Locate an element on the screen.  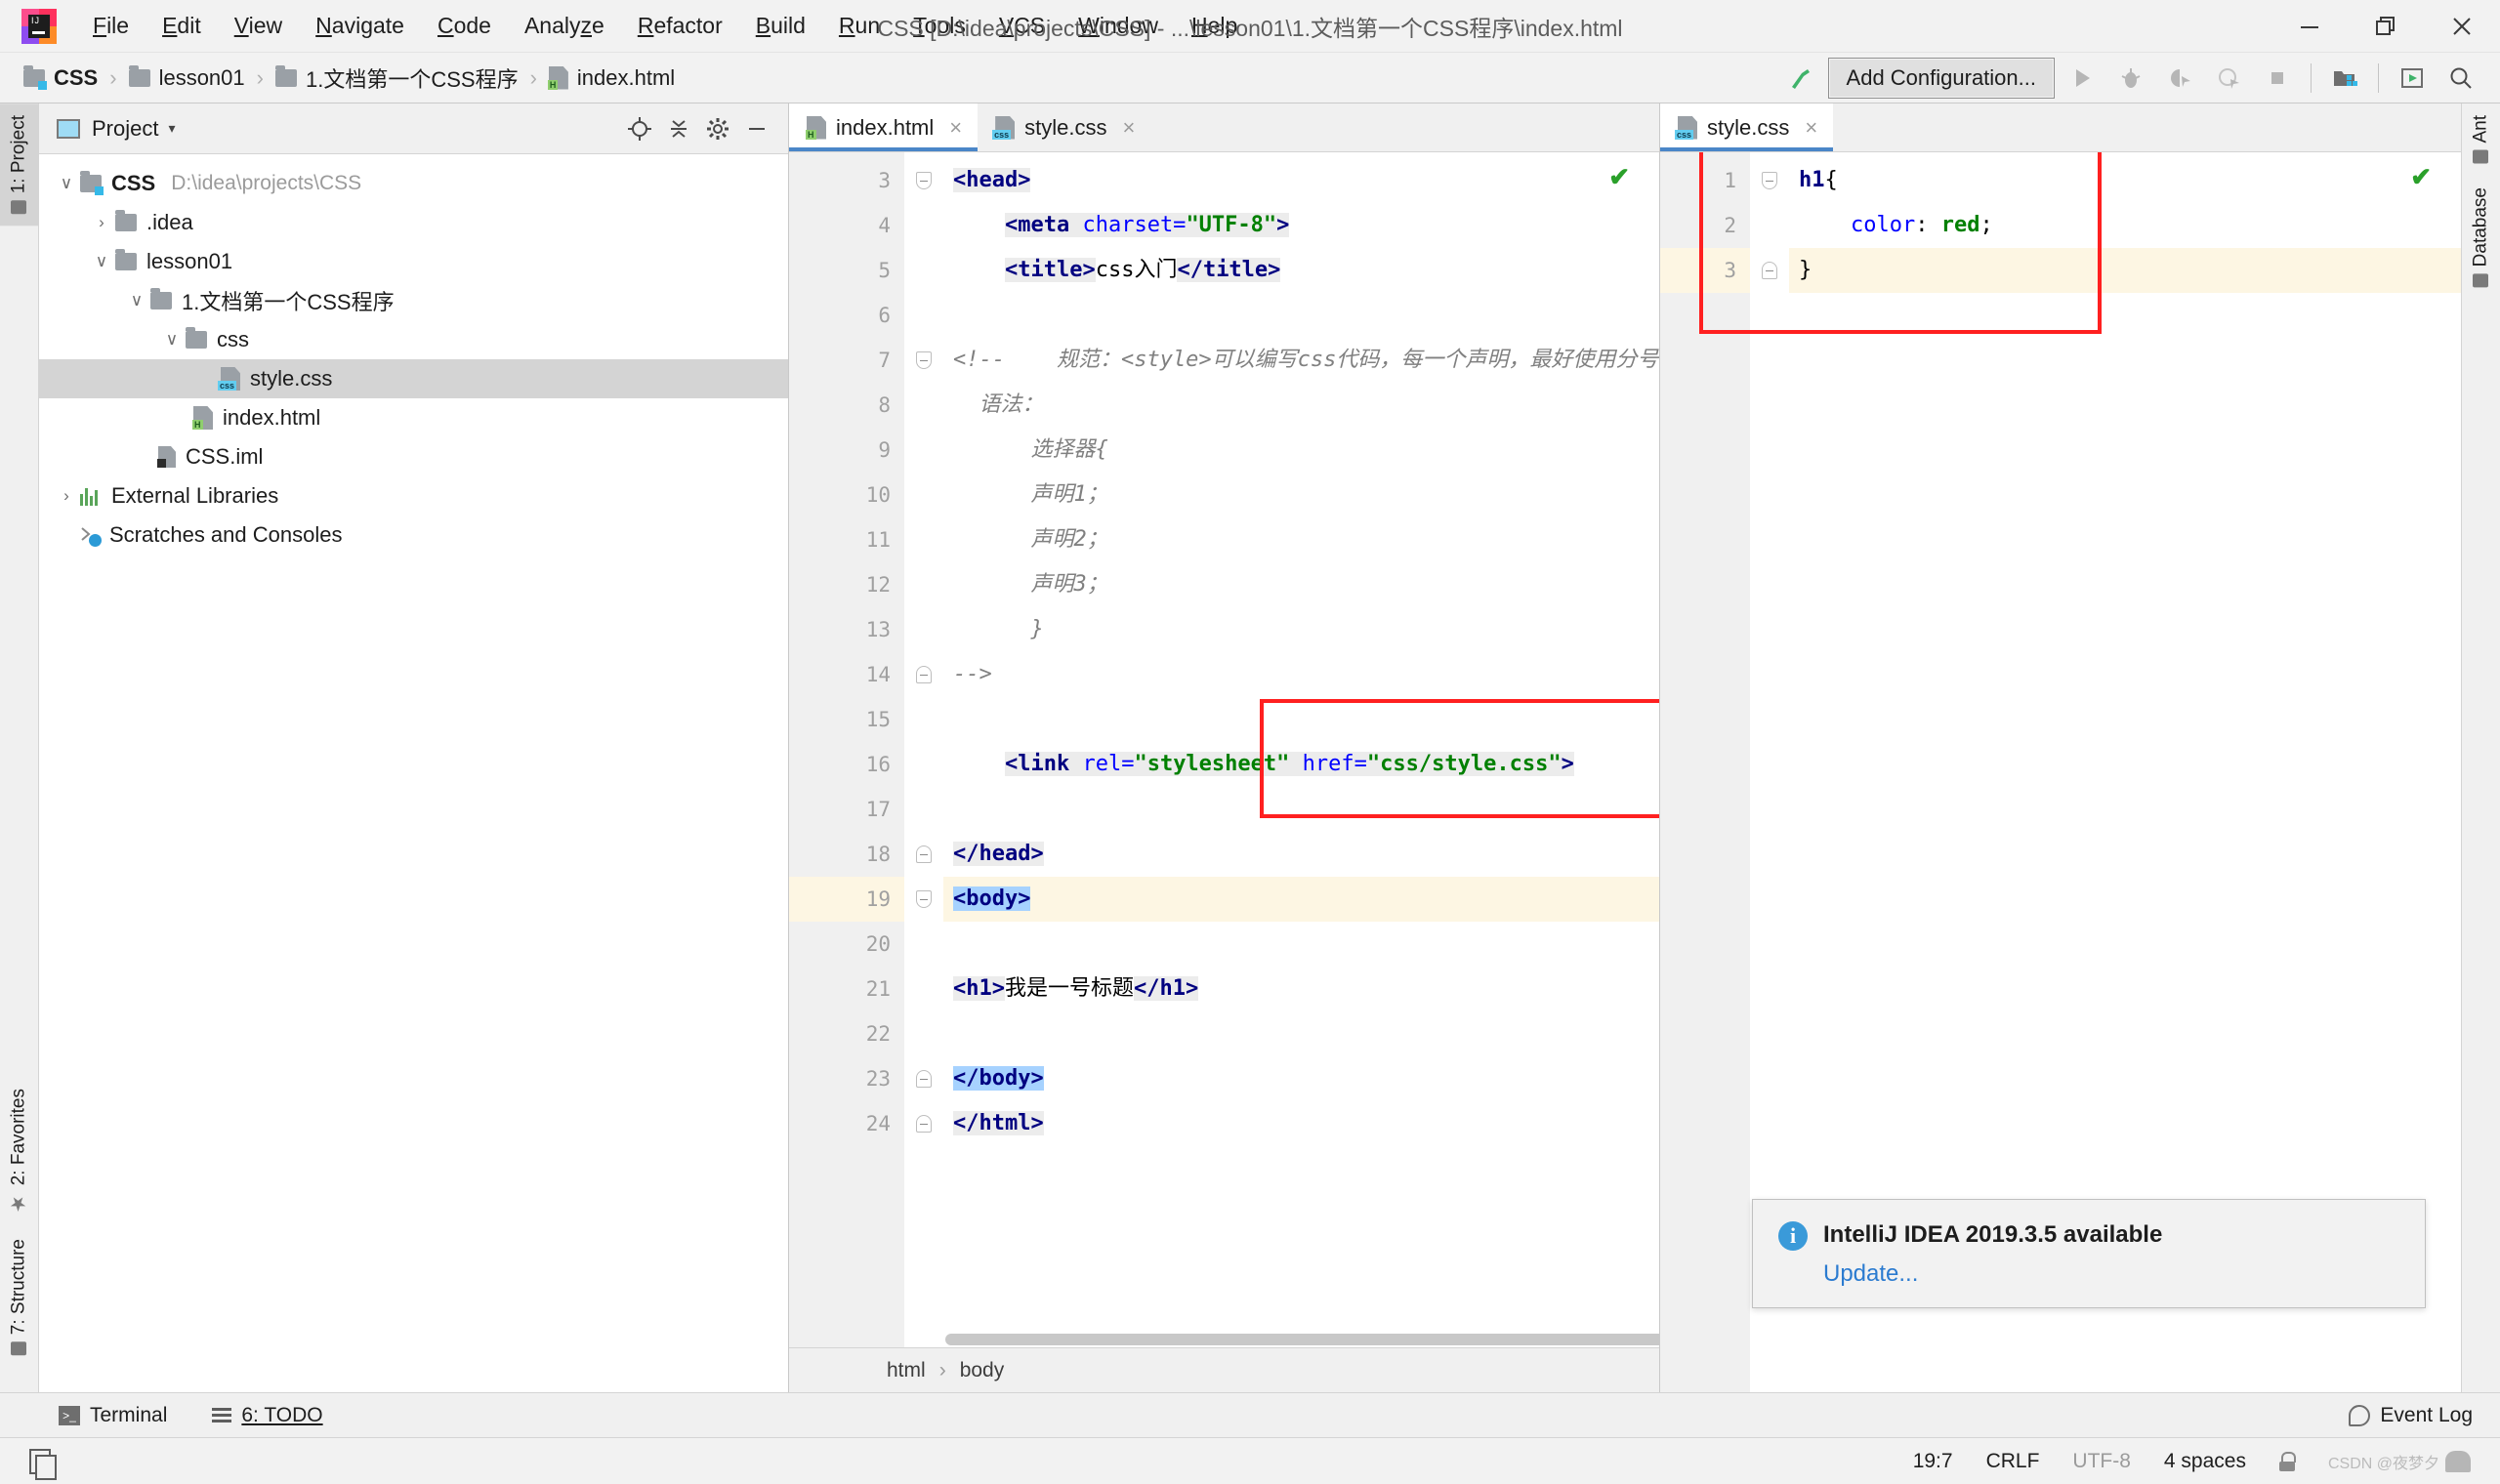
code-line: --> is located at coordinates (1301, 675).